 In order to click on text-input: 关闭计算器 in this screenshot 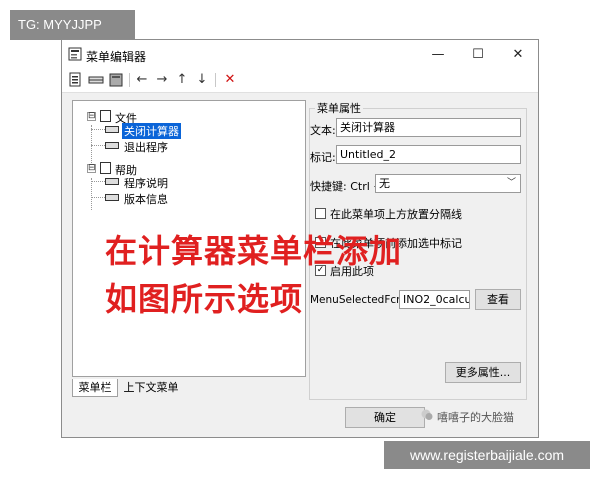, I will do `click(428, 127)`.